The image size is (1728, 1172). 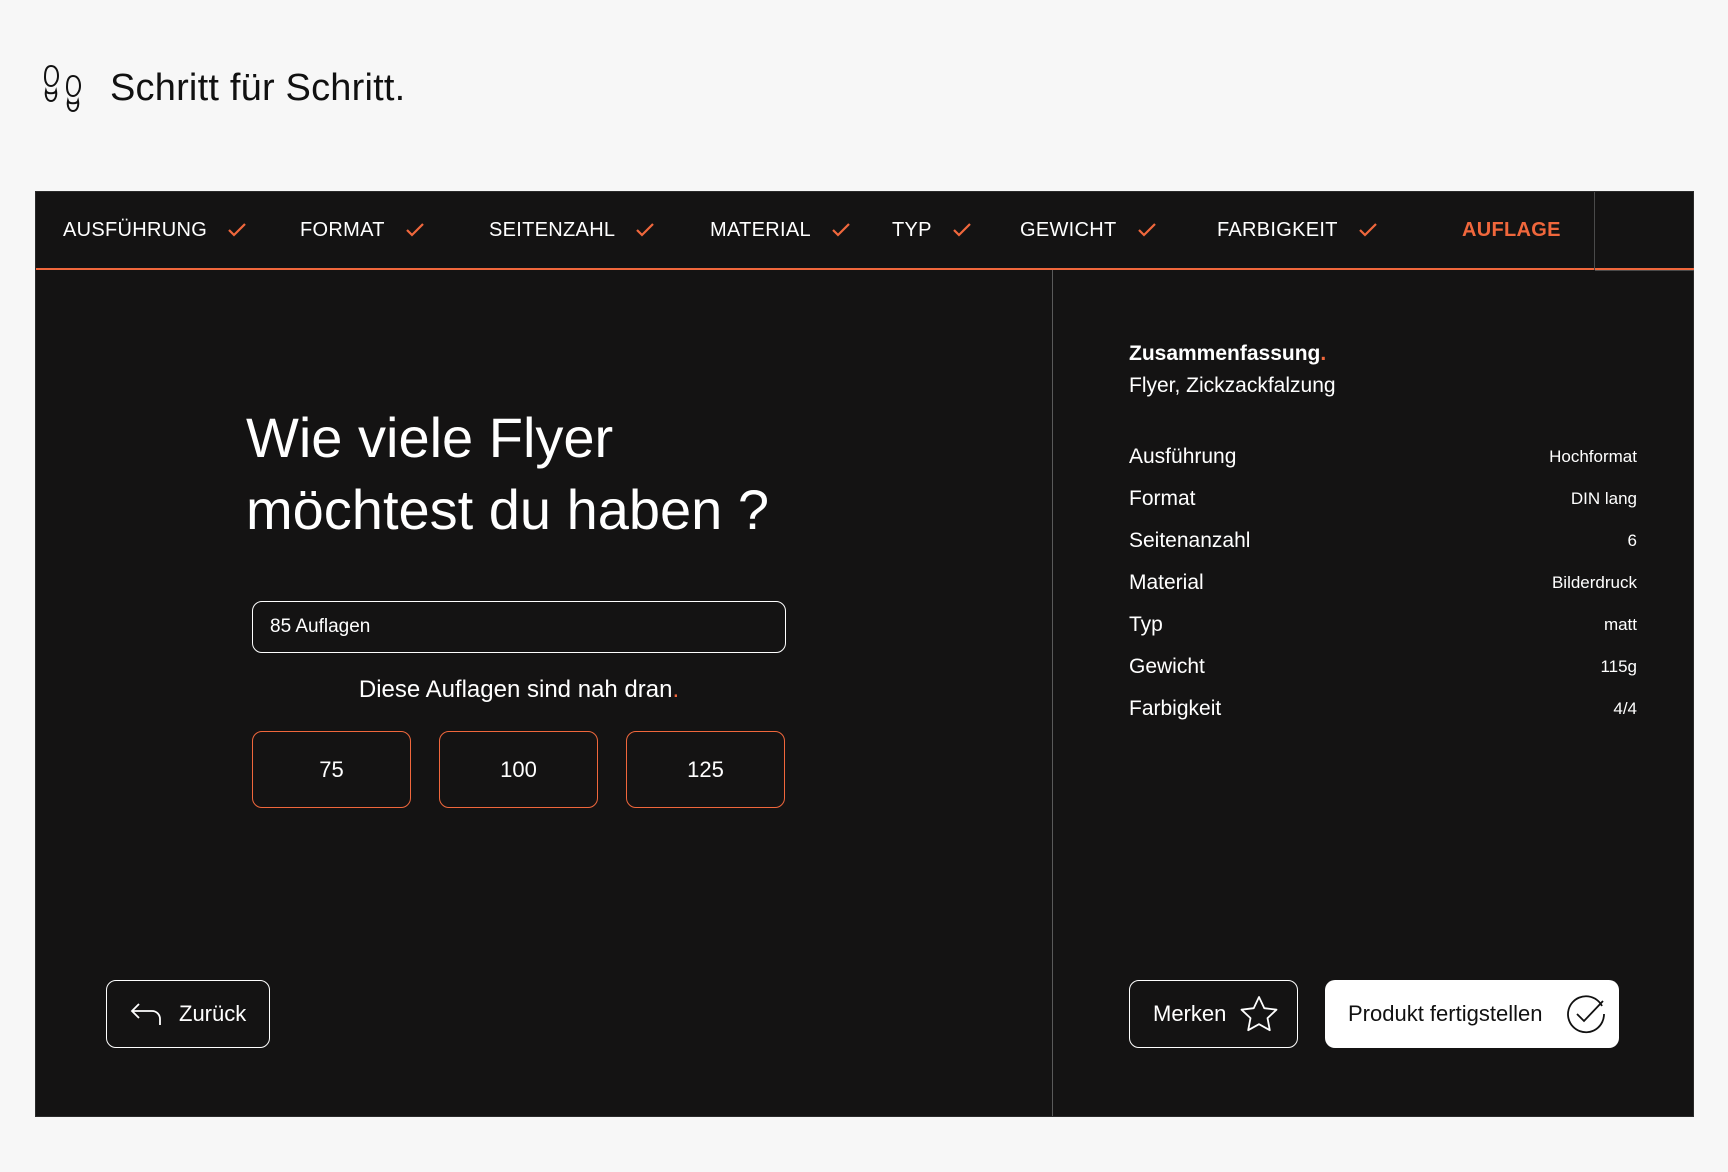 What do you see at coordinates (1644, 231) in the screenshot?
I see `stepbar-spacer` at bounding box center [1644, 231].